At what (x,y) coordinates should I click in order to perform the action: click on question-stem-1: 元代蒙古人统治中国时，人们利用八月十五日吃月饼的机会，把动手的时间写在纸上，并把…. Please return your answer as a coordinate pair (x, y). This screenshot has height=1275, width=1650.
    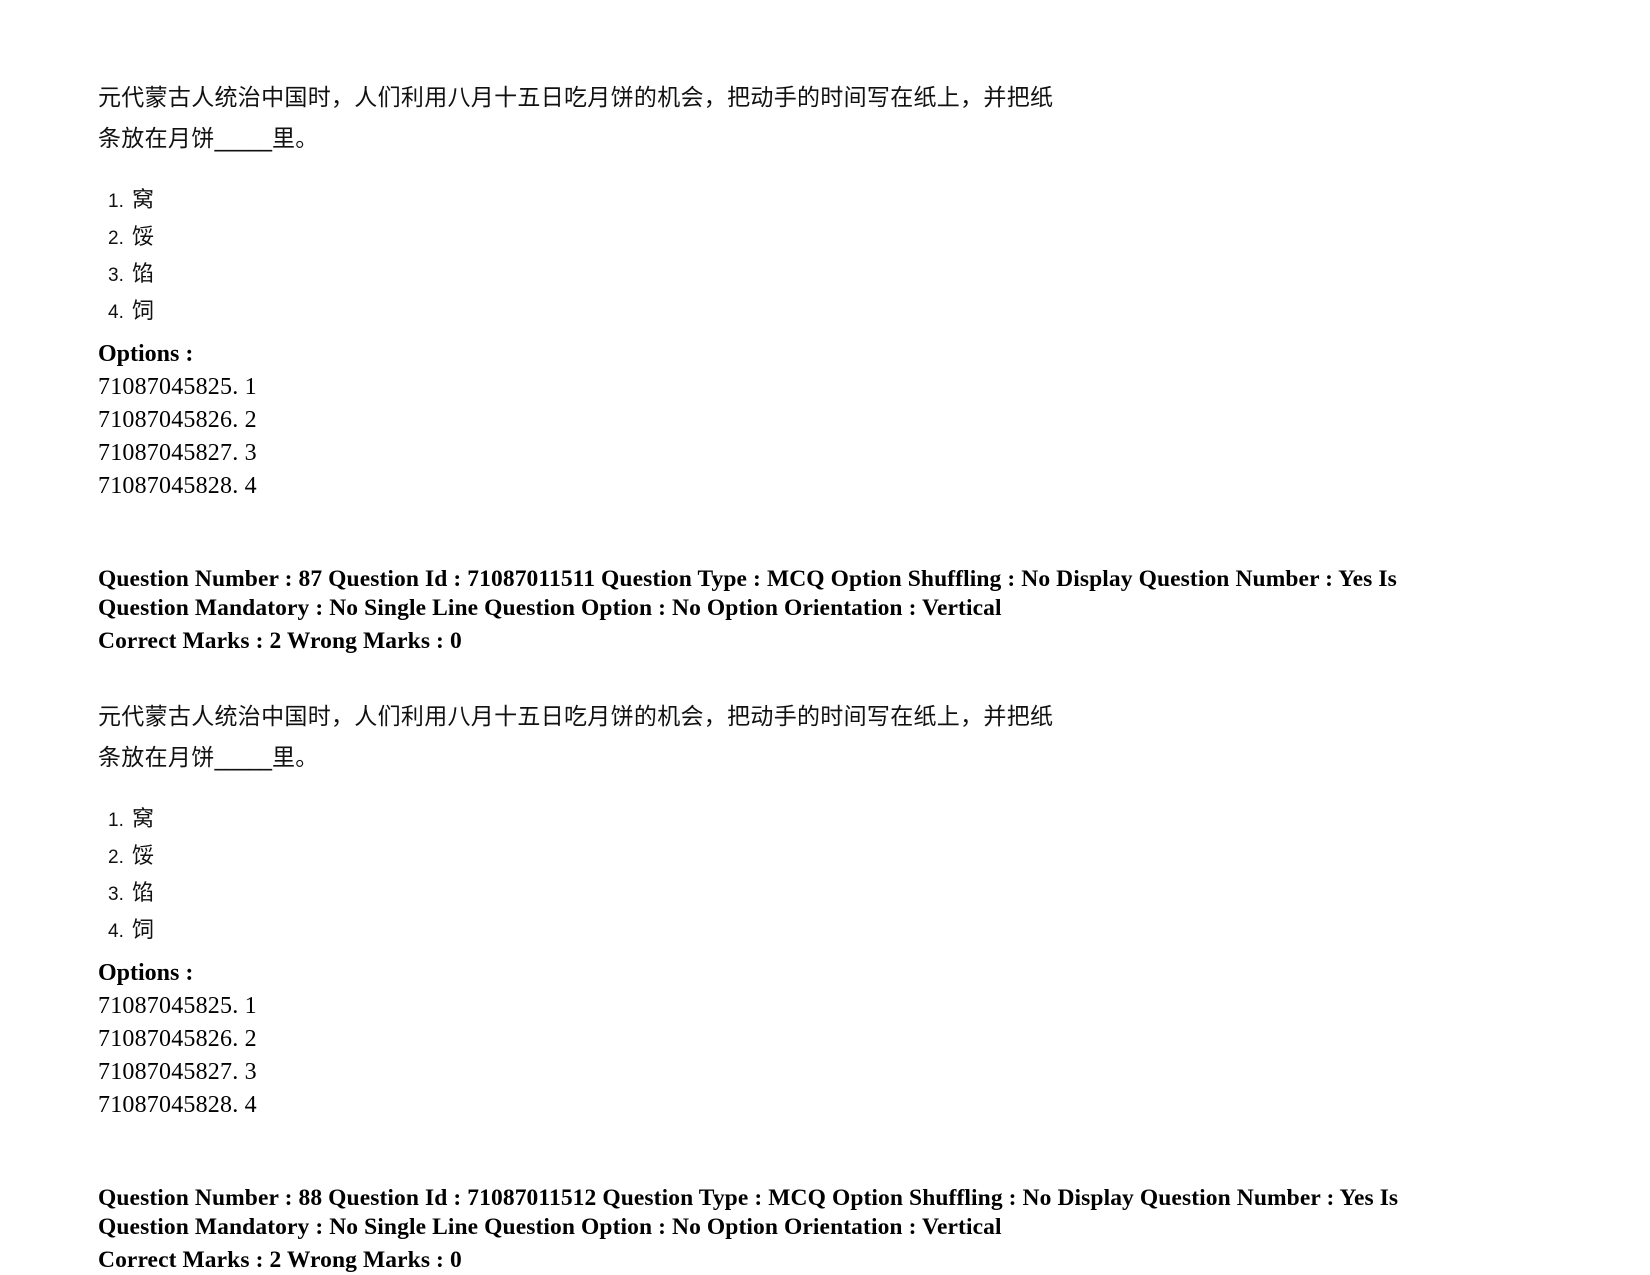
    Looking at the image, I should click on (598, 119).